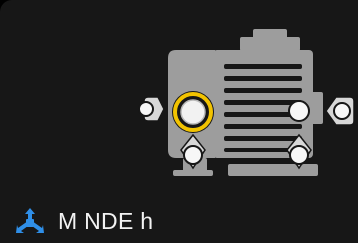 This screenshot has height=243, width=358. What do you see at coordinates (340, 111) in the screenshot?
I see `point-de-axial-arrow` at bounding box center [340, 111].